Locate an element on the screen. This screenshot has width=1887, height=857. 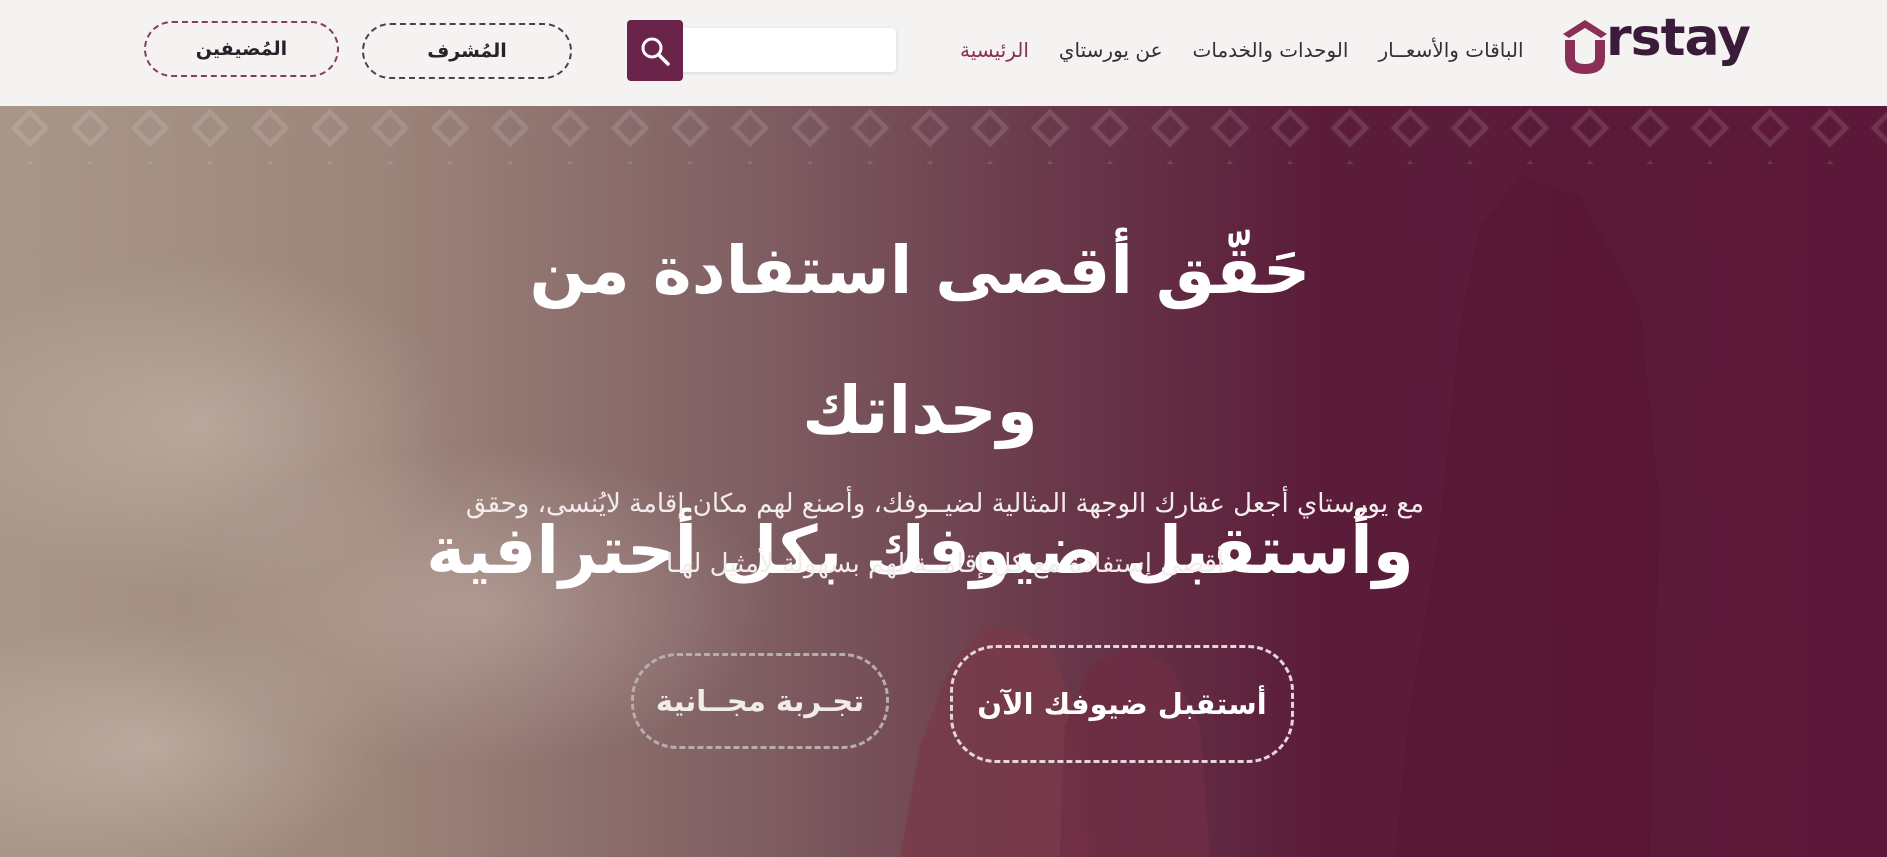
search-icon is located at coordinates (655, 51).